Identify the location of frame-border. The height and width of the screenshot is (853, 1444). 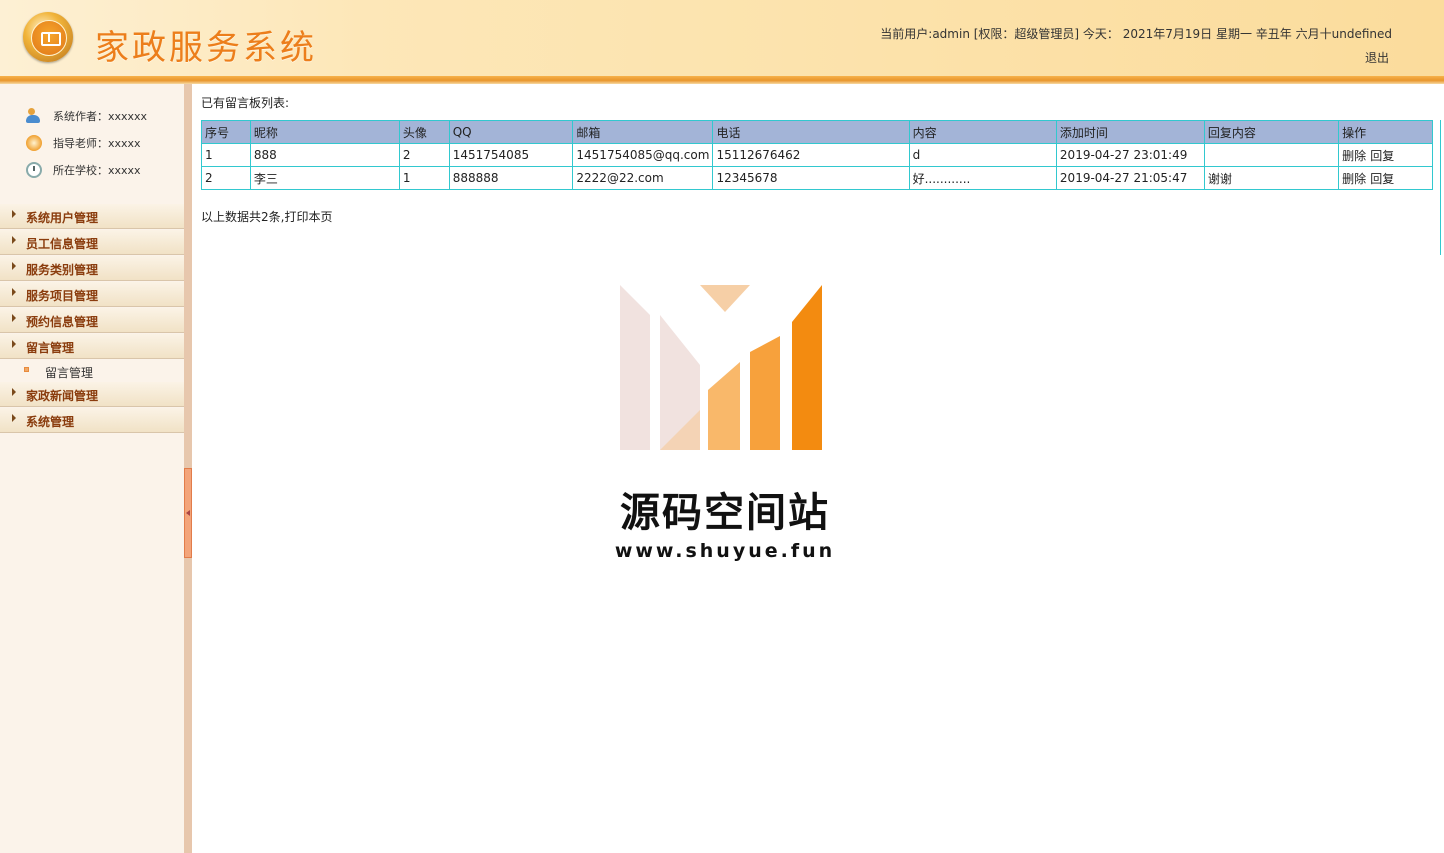
(1440, 187).